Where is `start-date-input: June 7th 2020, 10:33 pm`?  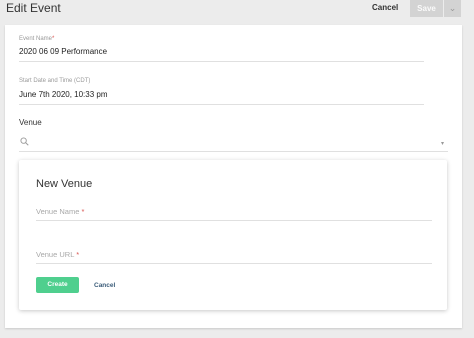
start-date-input: June 7th 2020, 10:33 pm is located at coordinates (63, 94).